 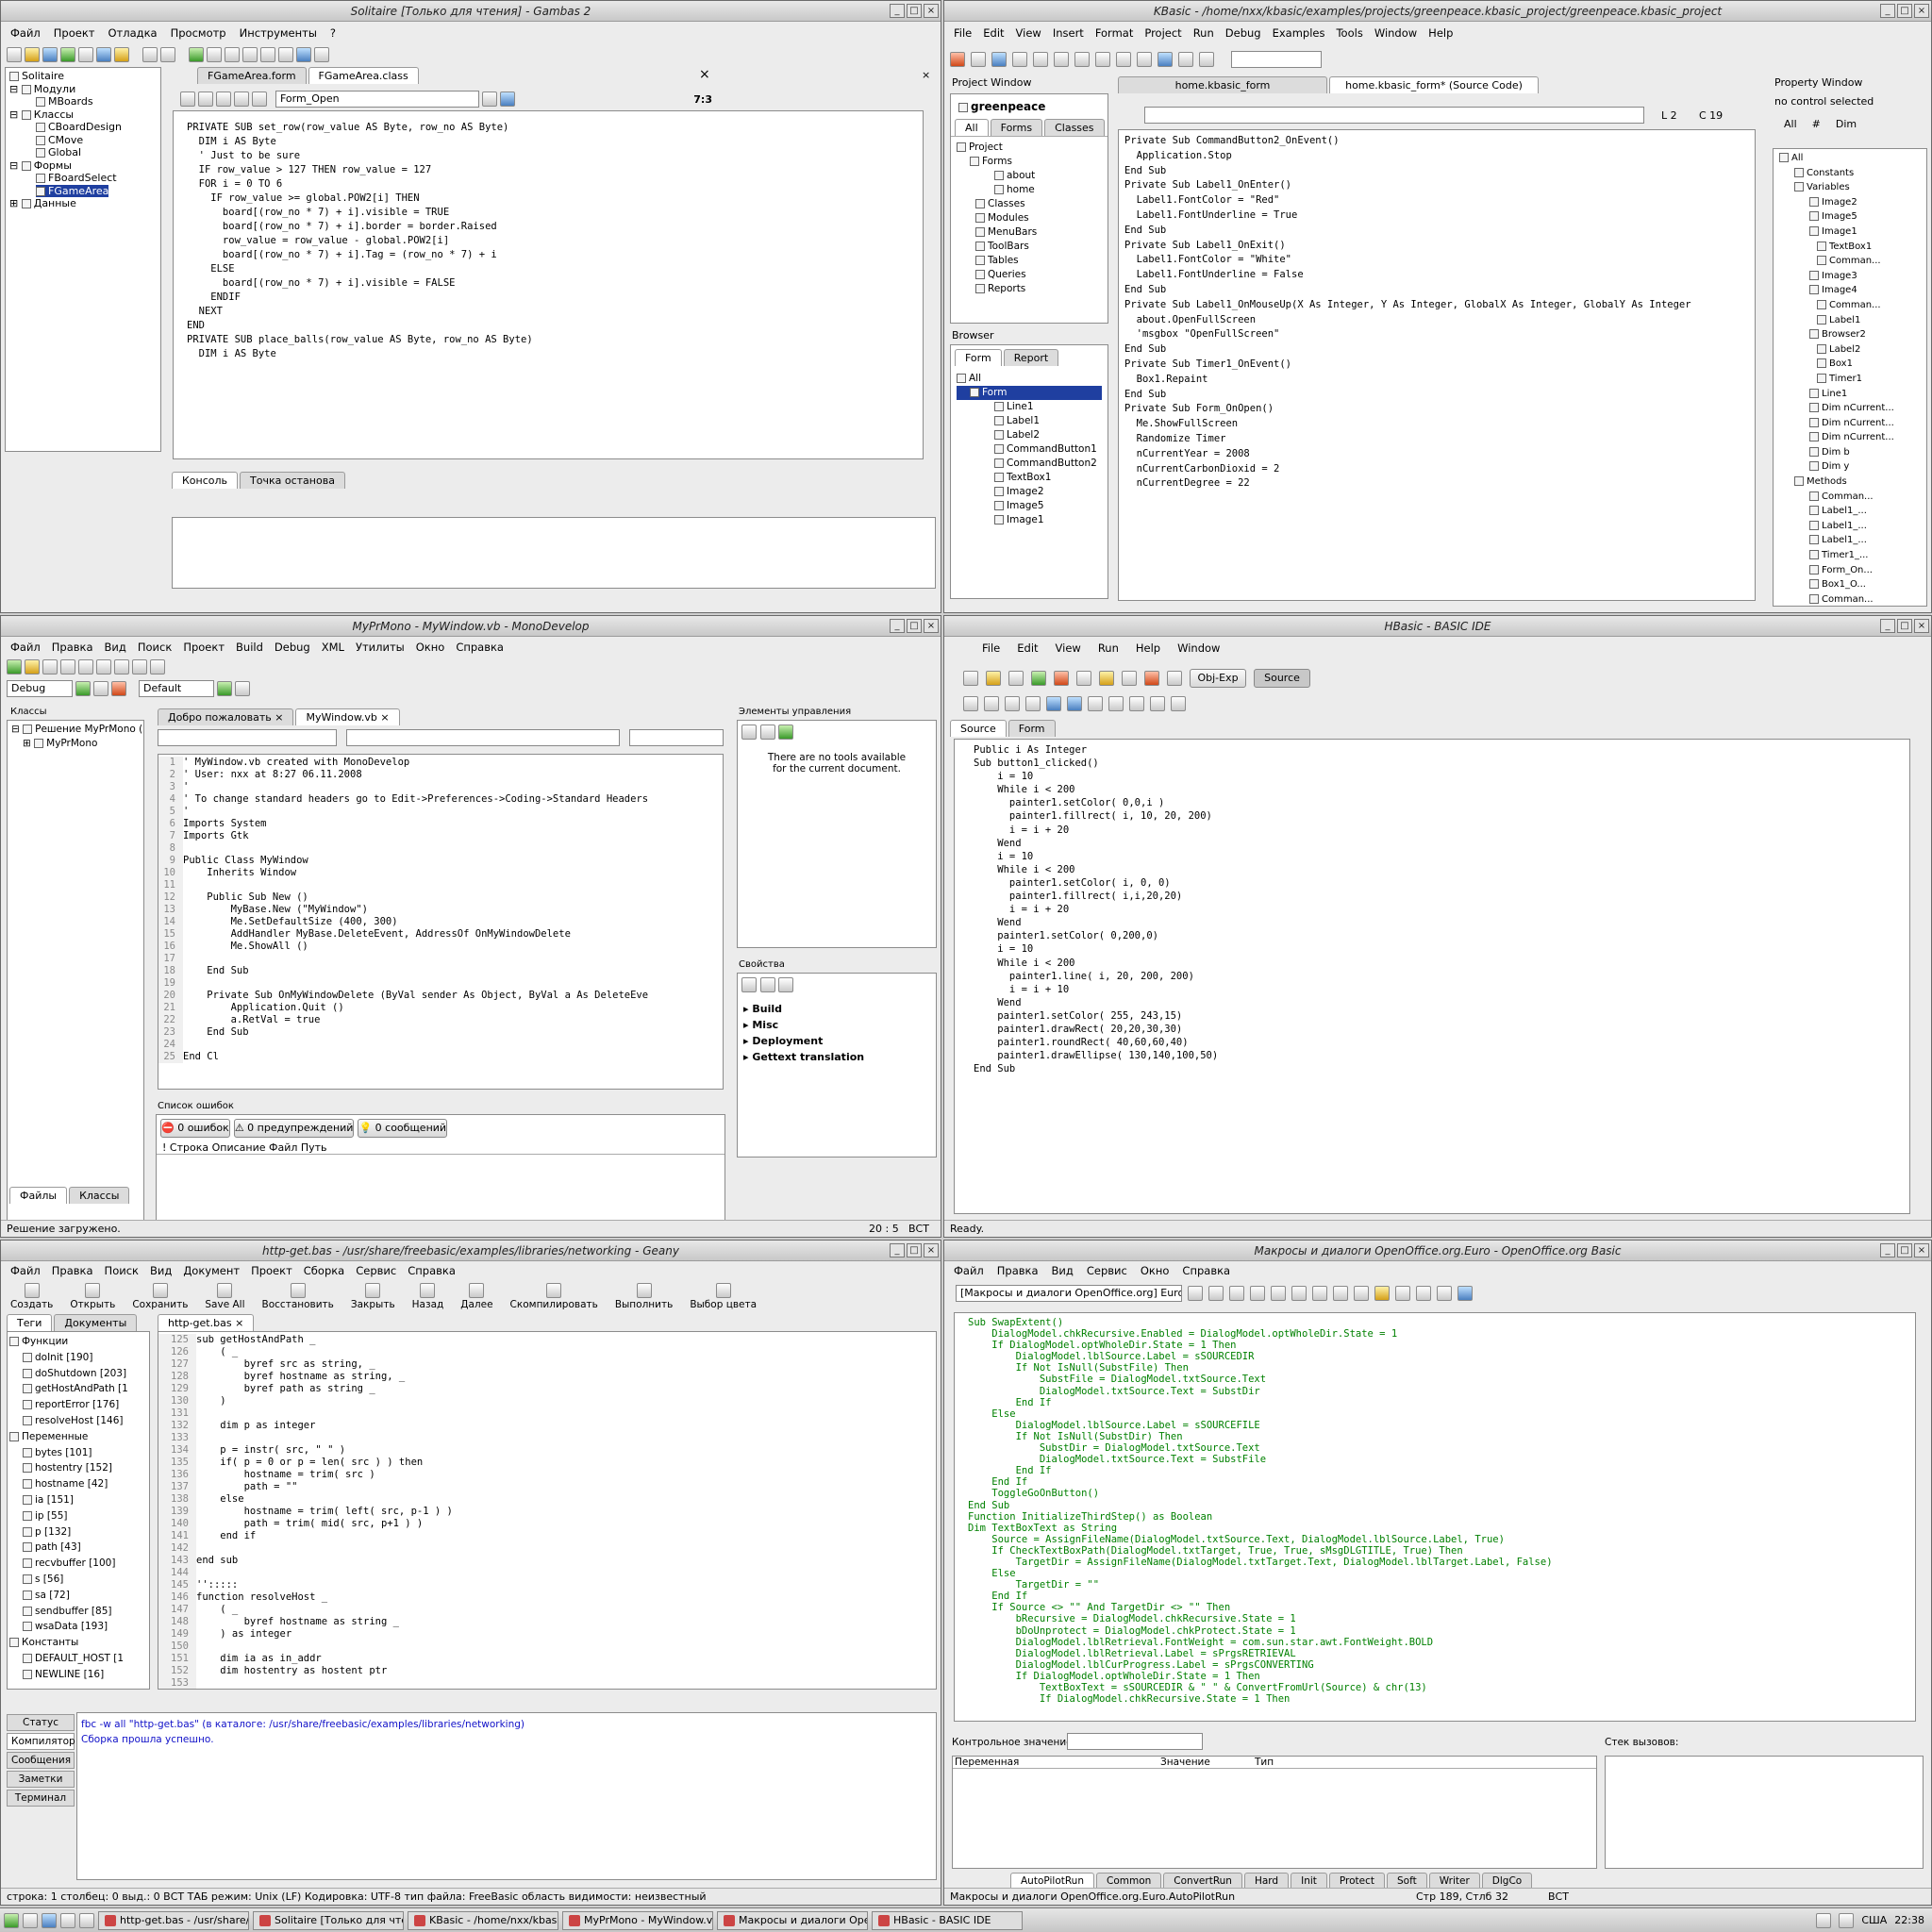 I want to click on message-tab: Сообщения, so click(x=41, y=1760).